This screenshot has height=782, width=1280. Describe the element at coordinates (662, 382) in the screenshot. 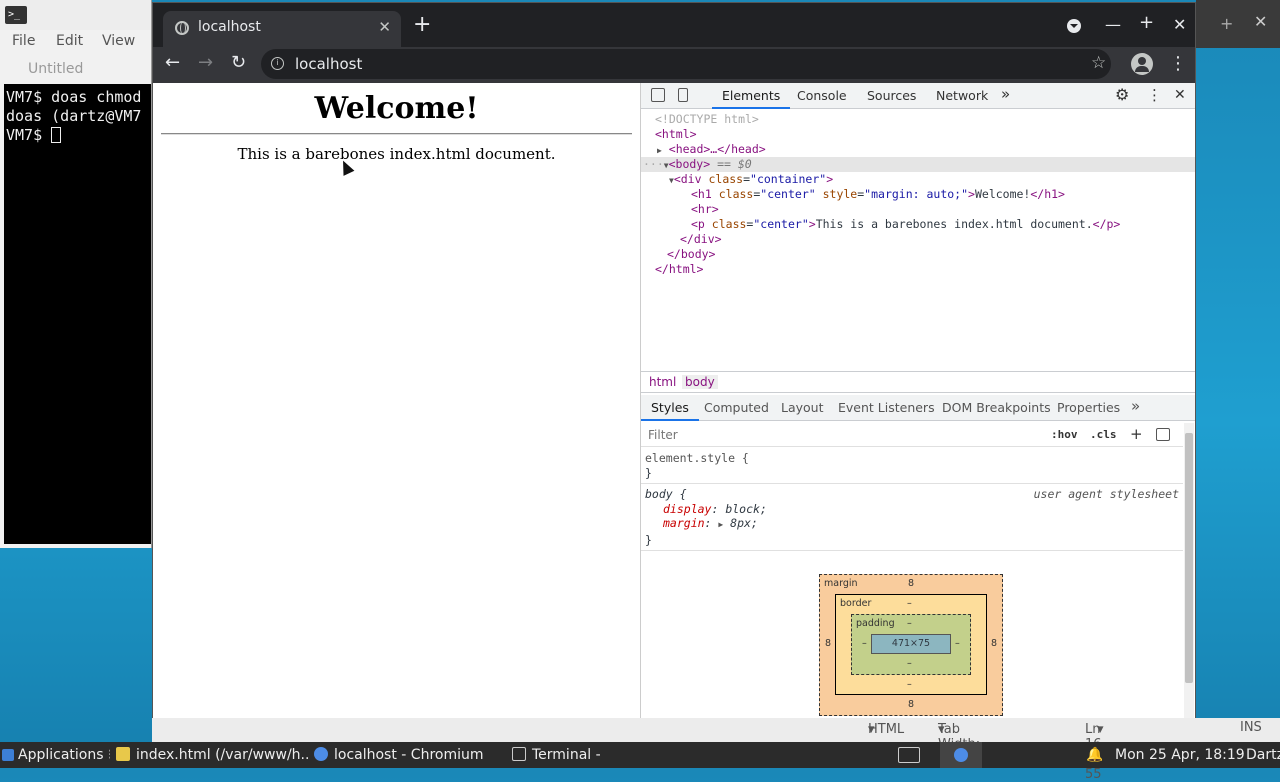

I see `breadcrumb-html: html` at that location.